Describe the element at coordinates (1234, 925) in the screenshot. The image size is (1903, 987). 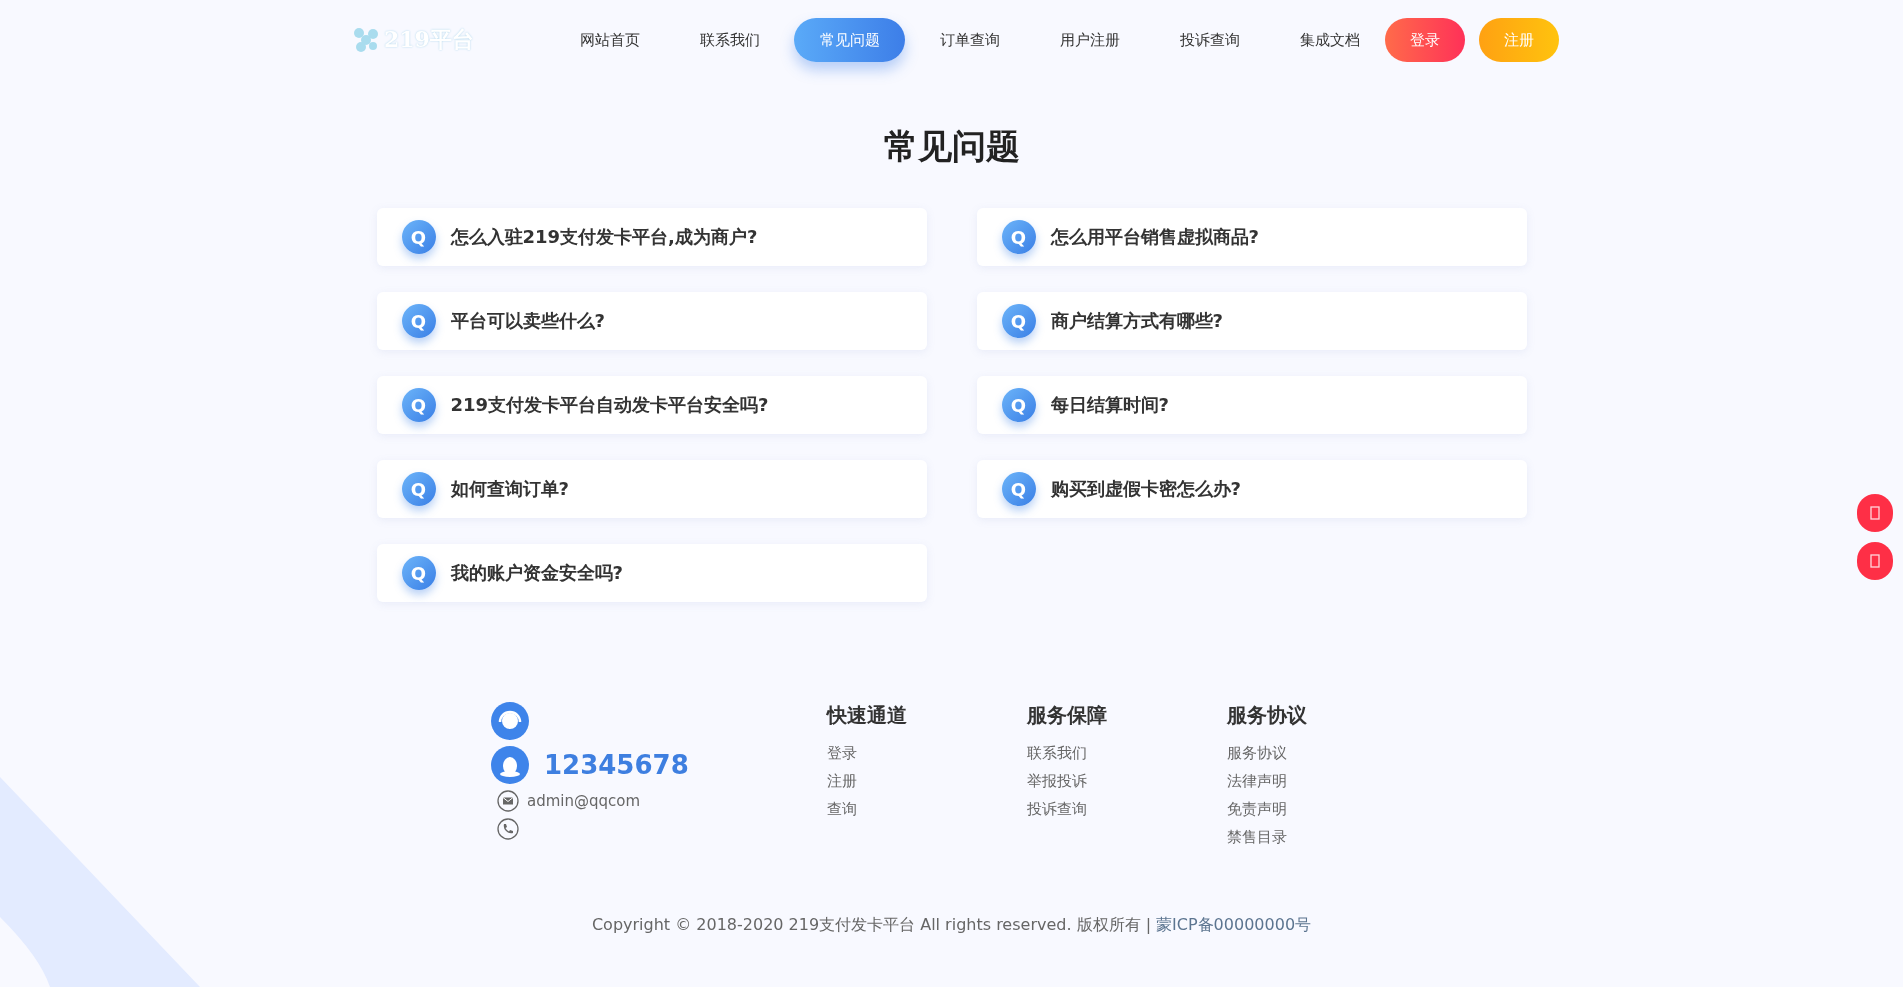
I see `icp-link: 蒙ICP备00000000号` at that location.